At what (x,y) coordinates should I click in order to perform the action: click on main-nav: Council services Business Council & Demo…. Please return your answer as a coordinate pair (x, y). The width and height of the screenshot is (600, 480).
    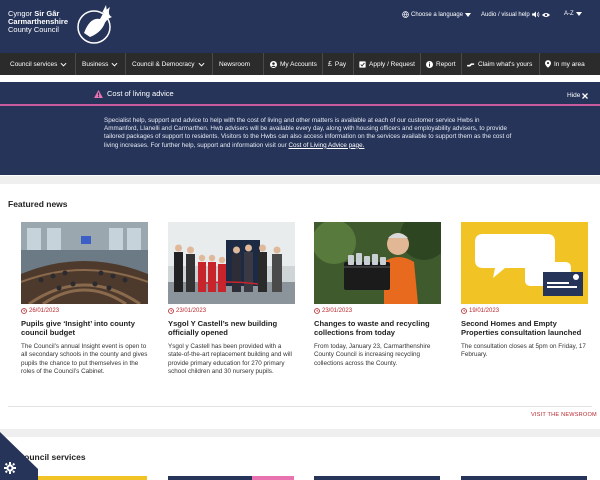
    Looking at the image, I should click on (300, 64).